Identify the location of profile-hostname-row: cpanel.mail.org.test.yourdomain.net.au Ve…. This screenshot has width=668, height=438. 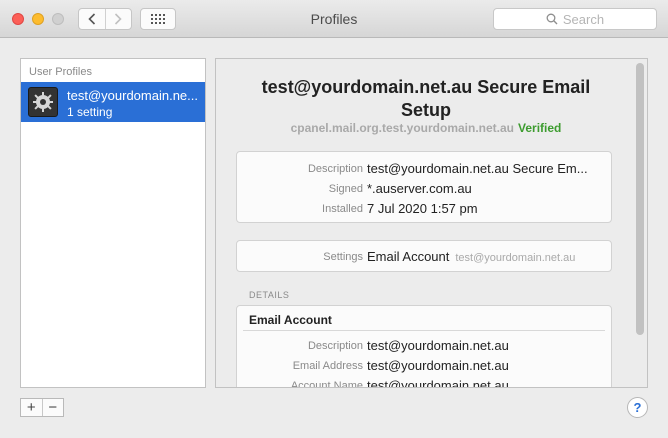
(426, 128).